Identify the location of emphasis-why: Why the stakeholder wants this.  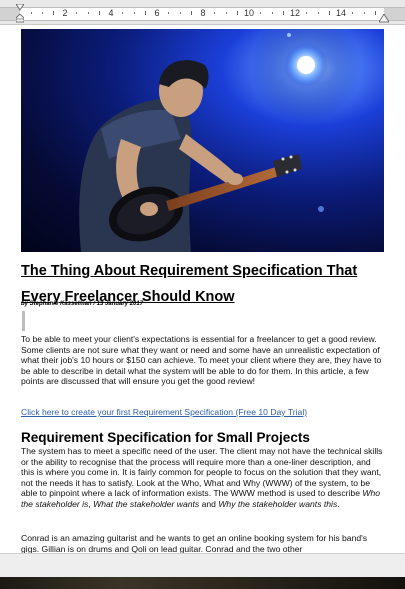
(278, 503).